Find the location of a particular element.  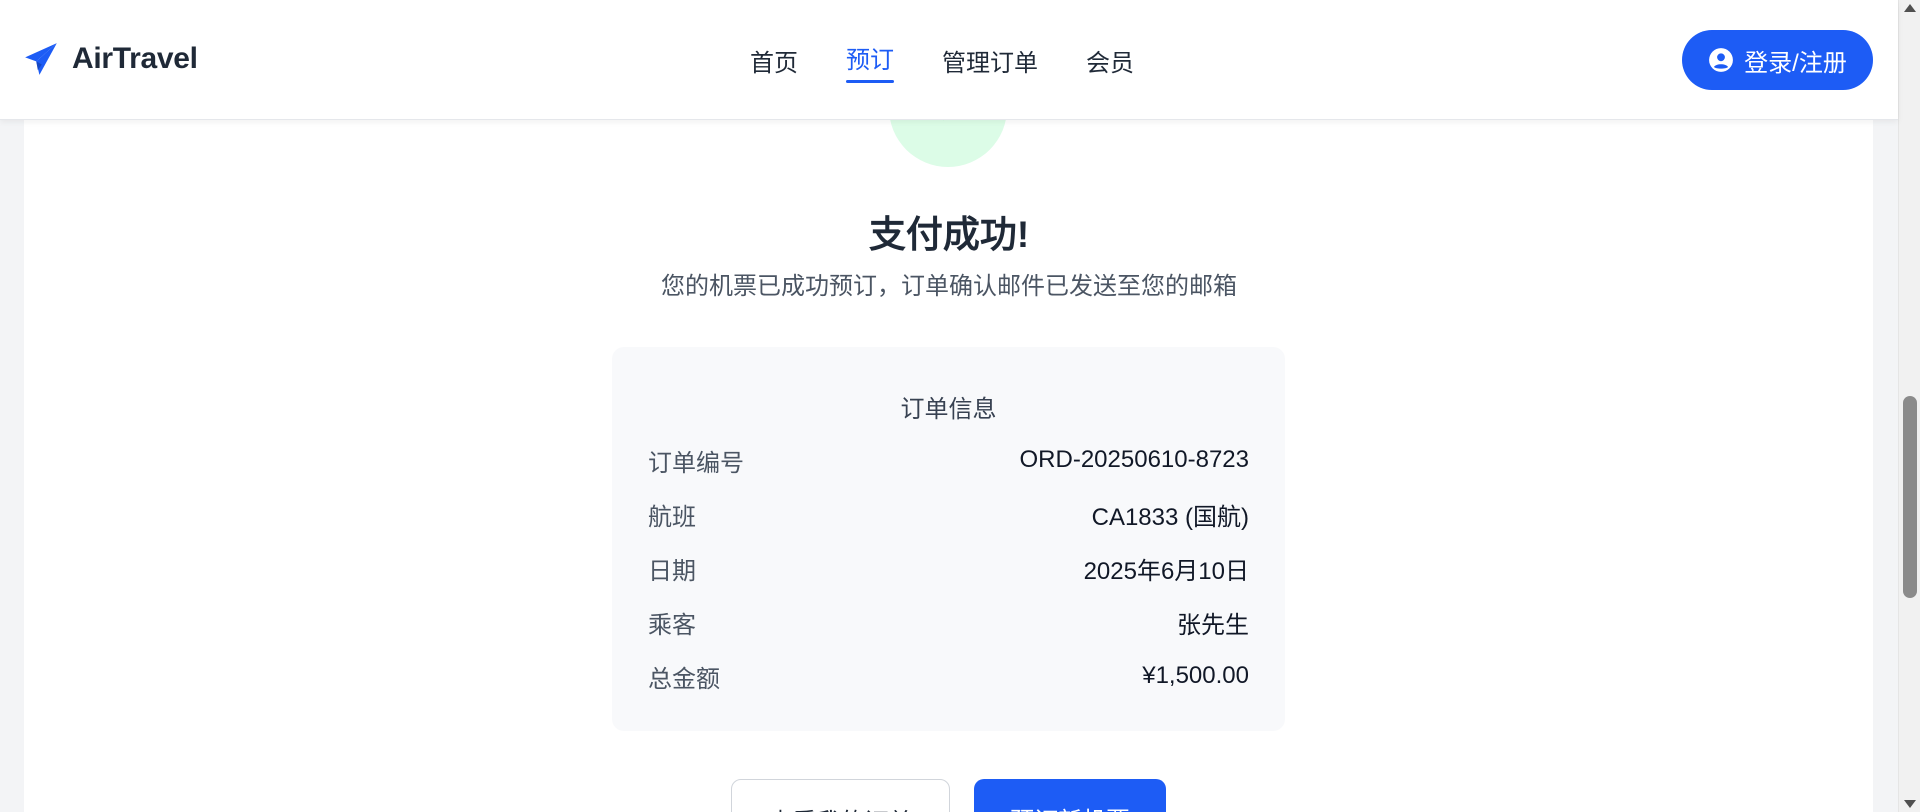

order-summary-title: 订单信息 is located at coordinates (948, 409).